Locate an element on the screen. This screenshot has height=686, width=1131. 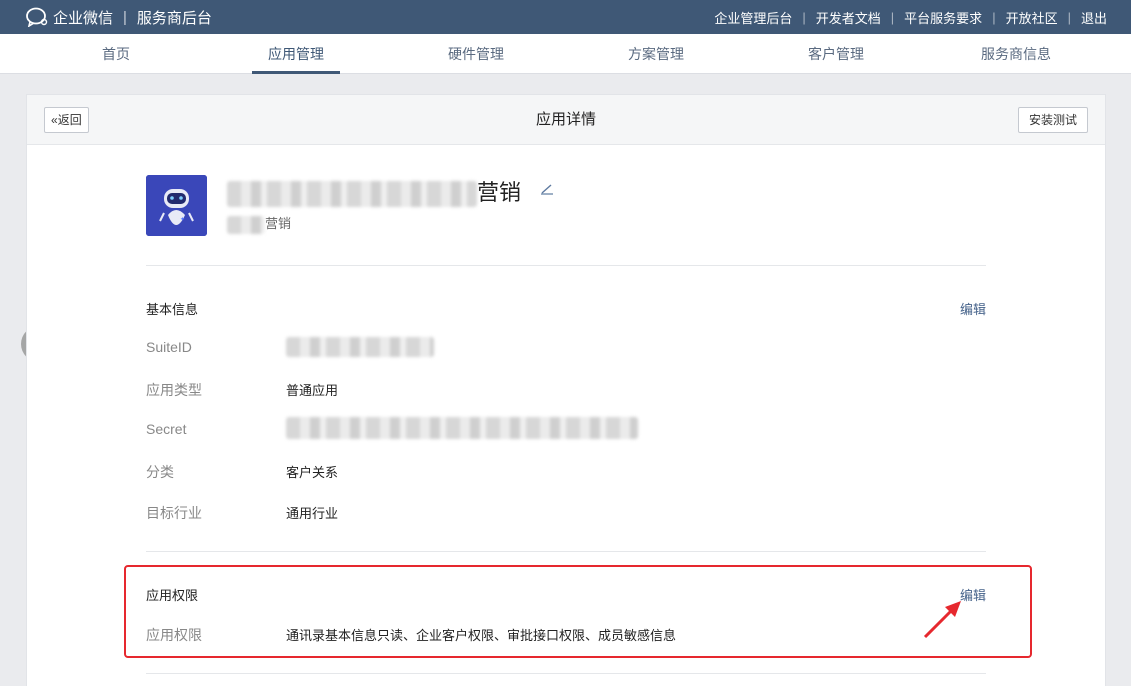
secret-label: Secret is located at coordinates (166, 429).